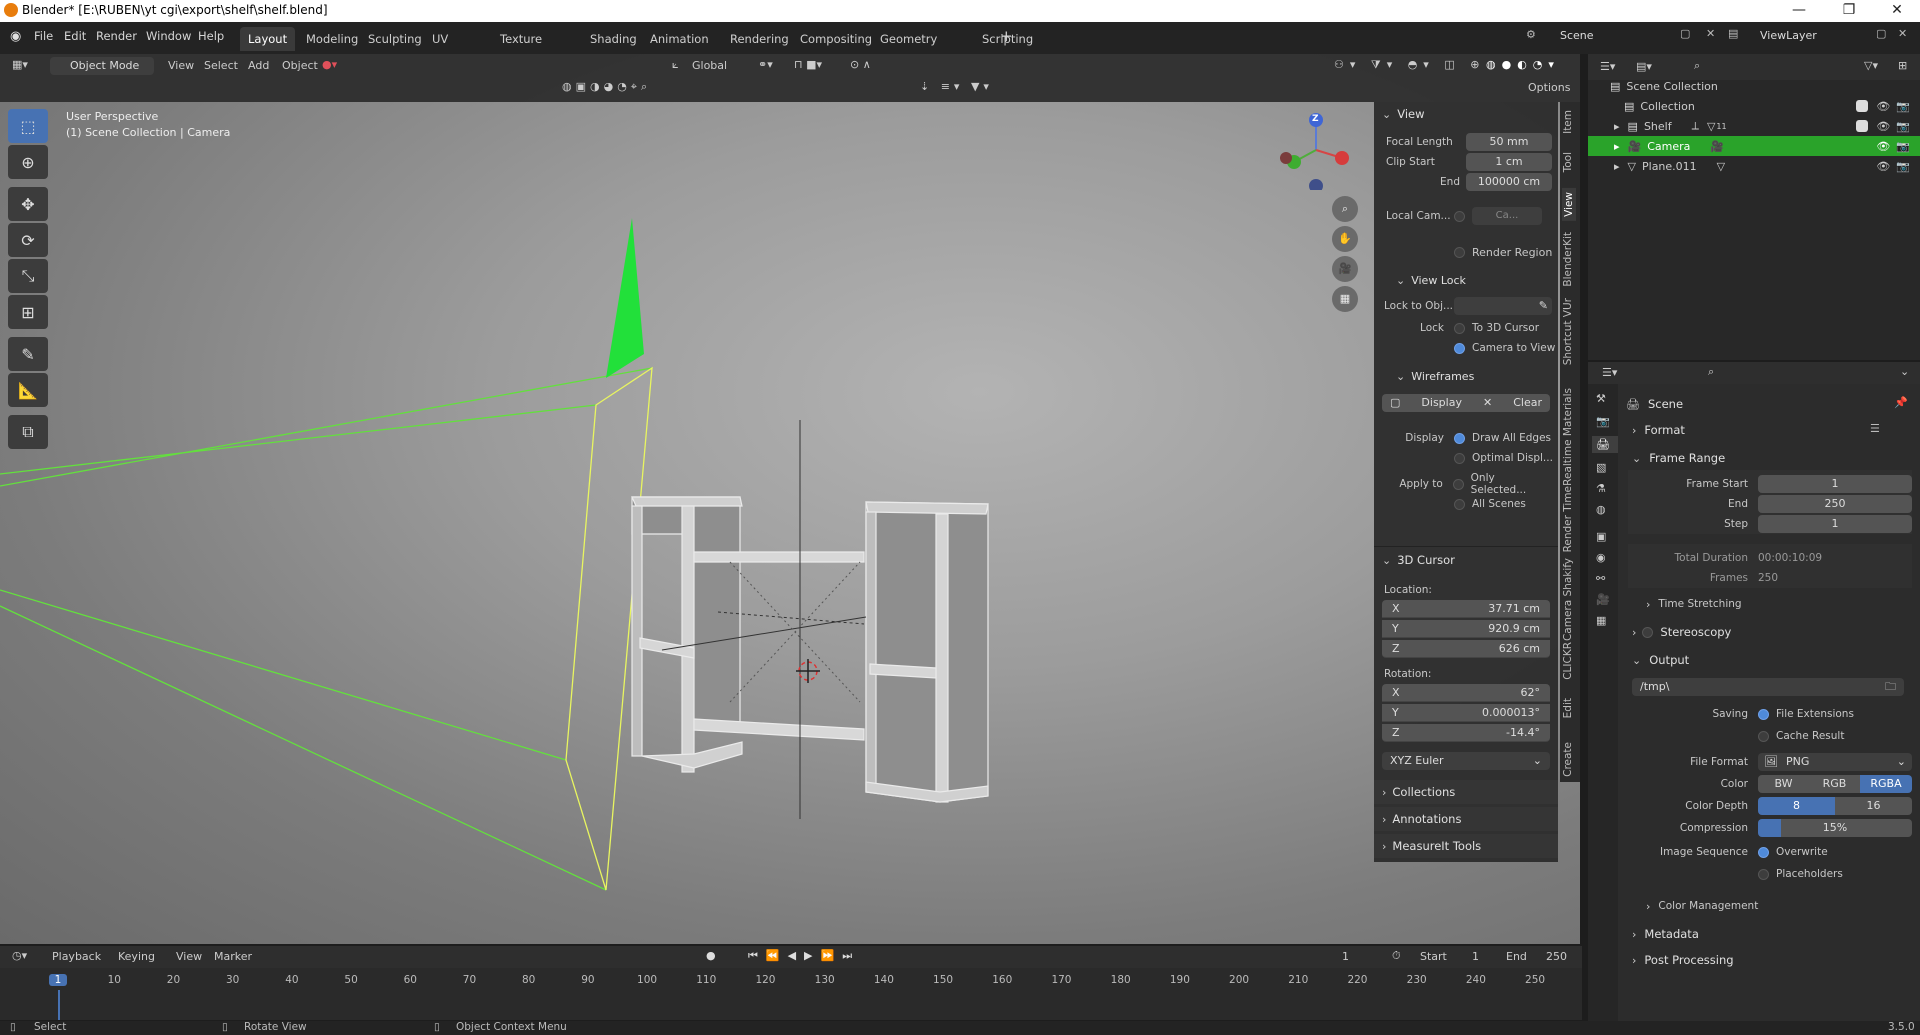 This screenshot has width=1920, height=1035. What do you see at coordinates (1345, 269) in the screenshot?
I see `camera-view-icon: 🎥` at bounding box center [1345, 269].